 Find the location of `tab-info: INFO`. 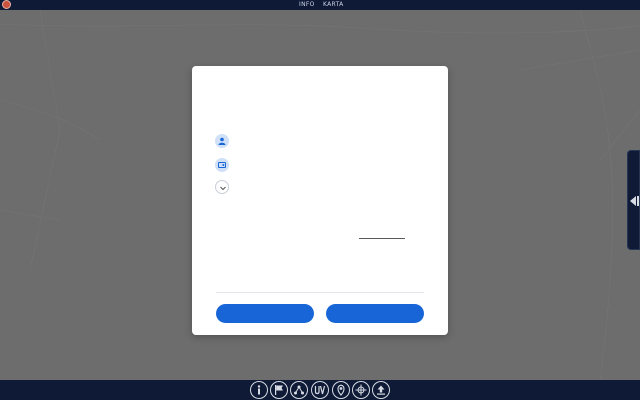

tab-info: INFO is located at coordinates (307, 5).